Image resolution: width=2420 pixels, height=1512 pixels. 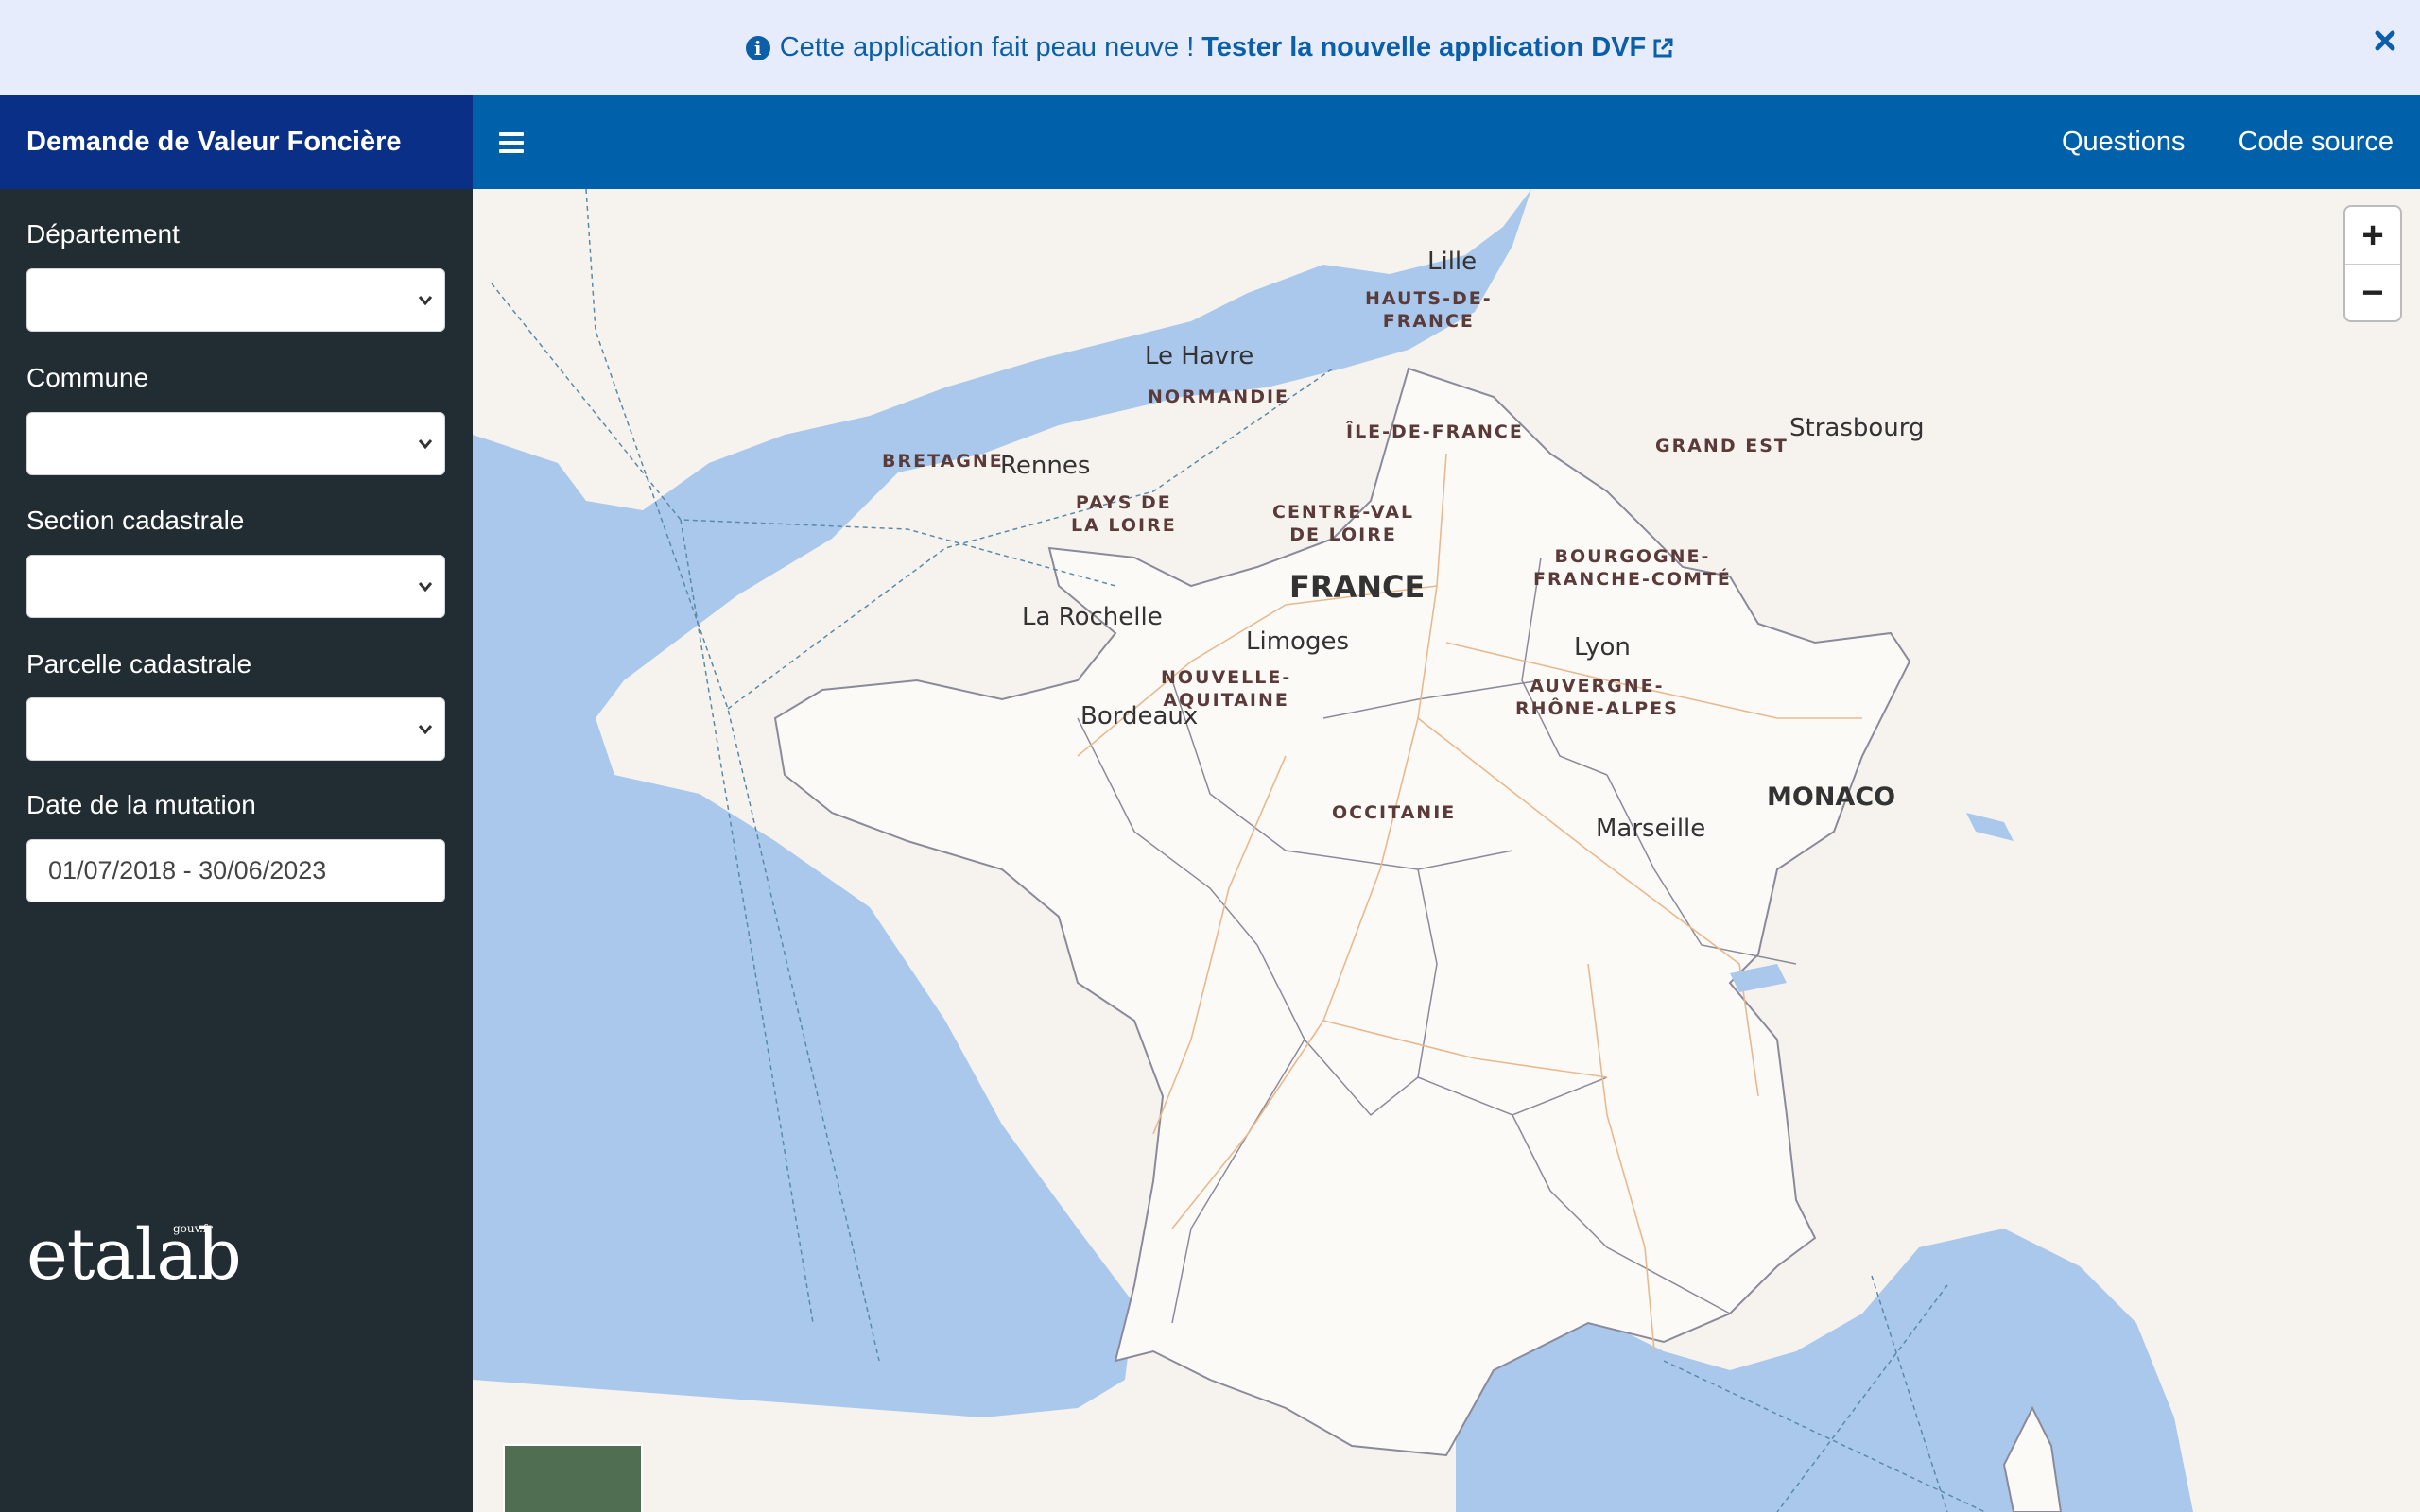 I want to click on region-label: BOURGOGNE- FRANCHE-COMTÉ, so click(x=1632, y=568).